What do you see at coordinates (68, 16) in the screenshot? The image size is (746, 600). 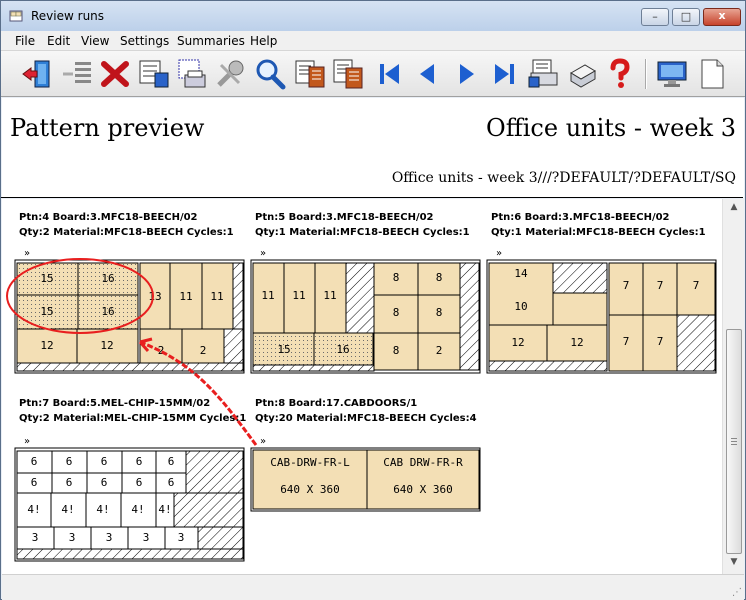 I see `window-title: Review runs` at bounding box center [68, 16].